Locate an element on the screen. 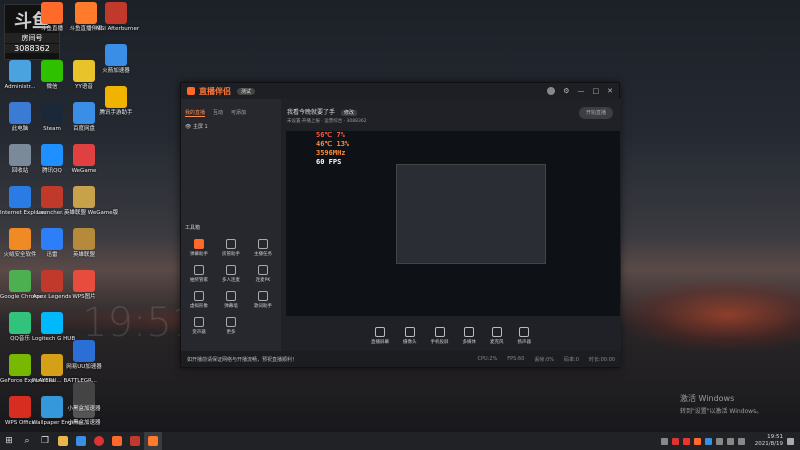  tool-label: 主播任务 is located at coordinates (263, 254).